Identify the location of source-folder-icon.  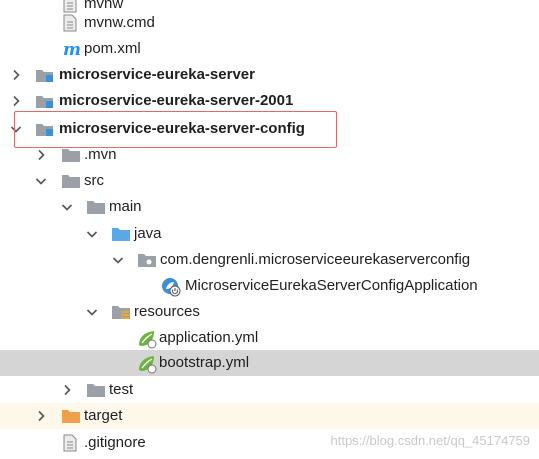
(120, 234).